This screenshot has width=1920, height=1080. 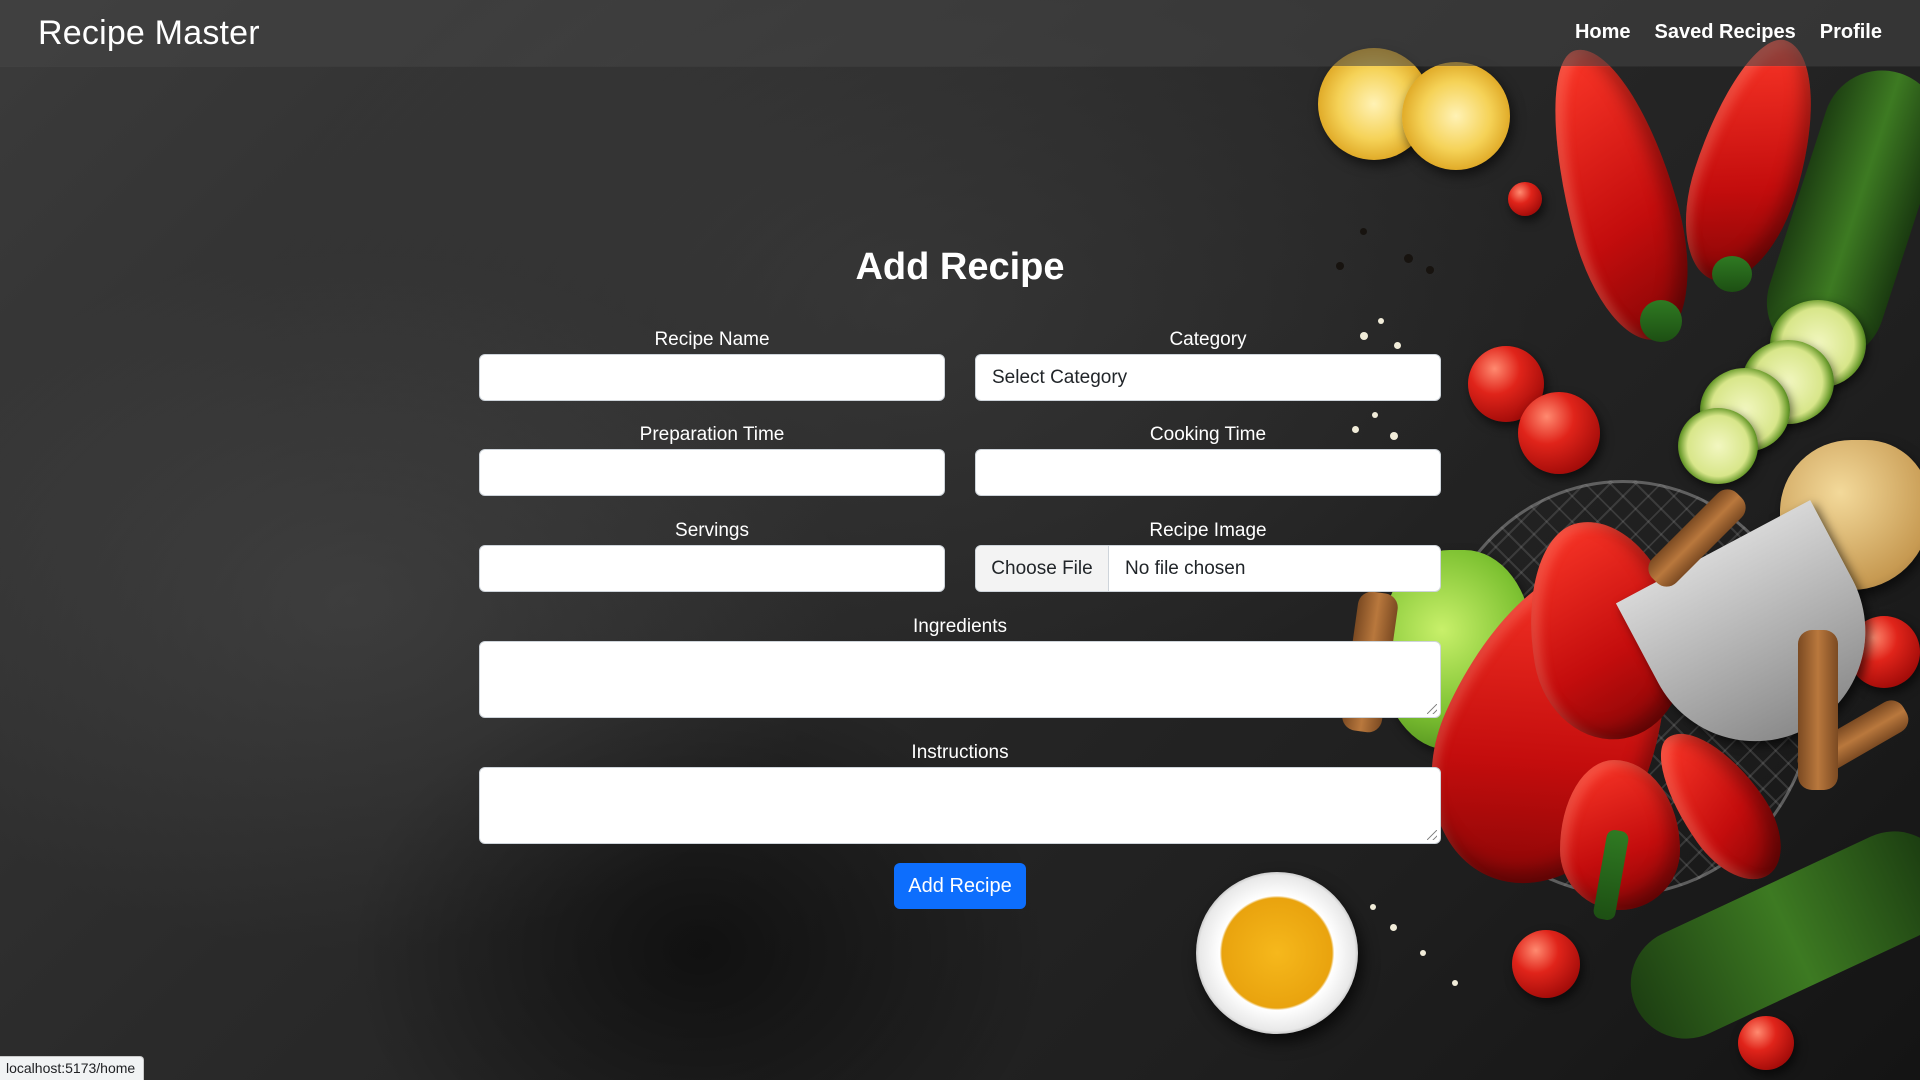 What do you see at coordinates (712, 377) in the screenshot?
I see `recipe-name-input` at bounding box center [712, 377].